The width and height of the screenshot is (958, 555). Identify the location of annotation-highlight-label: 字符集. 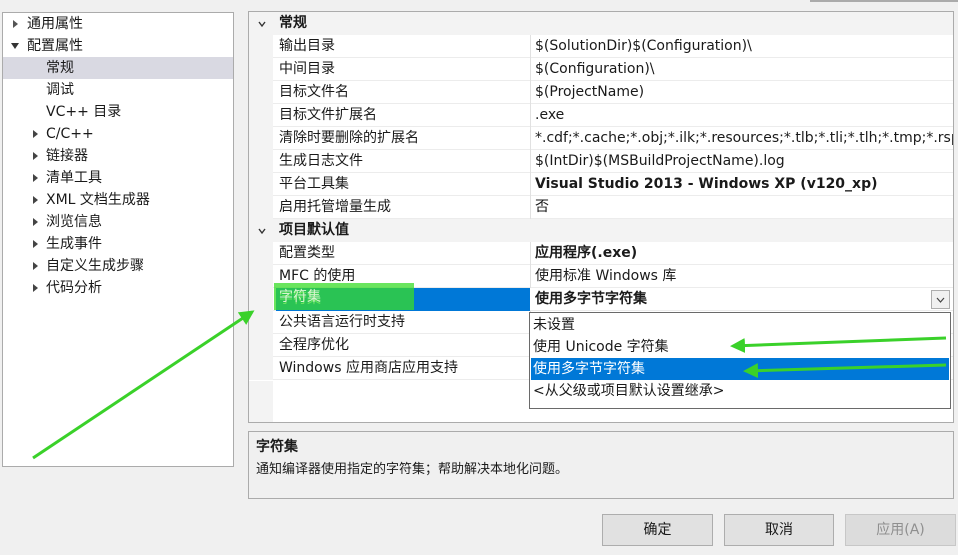
(300, 297).